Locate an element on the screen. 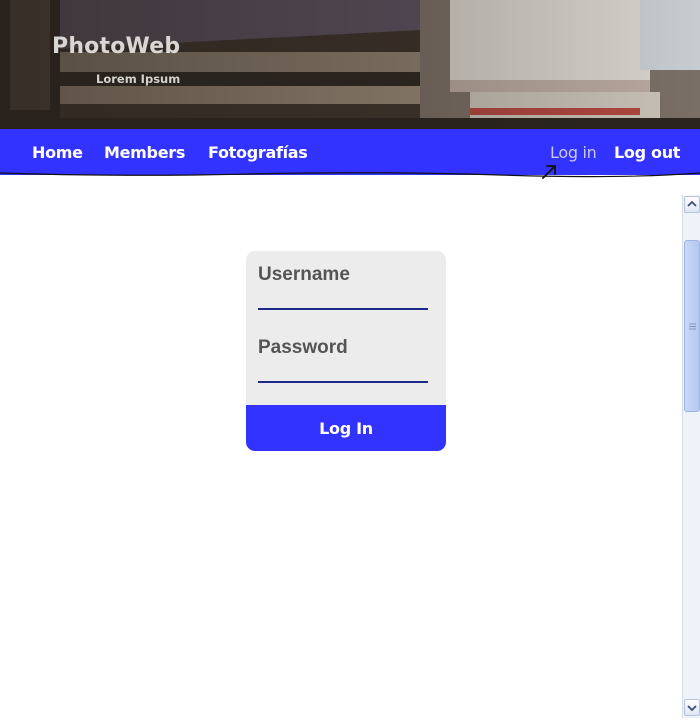 The image size is (700, 723). login-card: Username Password Log In is located at coordinates (346, 351).